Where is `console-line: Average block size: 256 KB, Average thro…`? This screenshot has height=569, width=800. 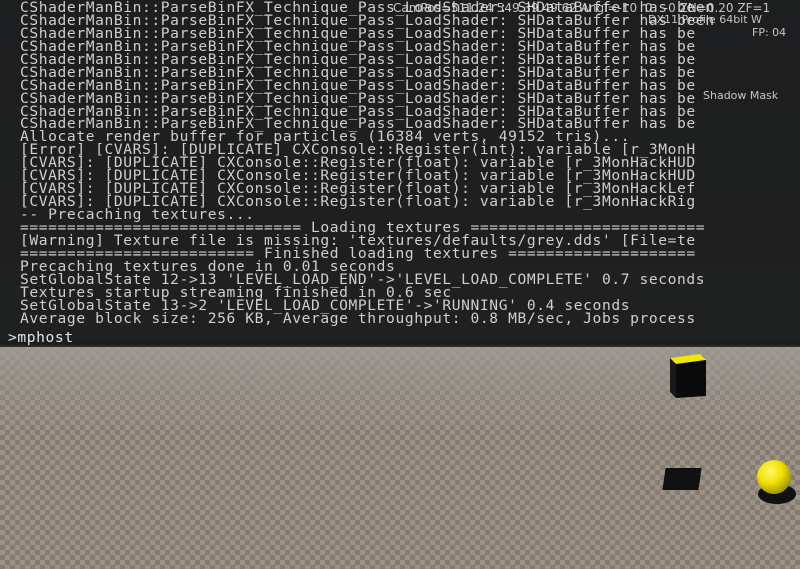 console-line: Average block size: 256 KB, Average thro… is located at coordinates (358, 318).